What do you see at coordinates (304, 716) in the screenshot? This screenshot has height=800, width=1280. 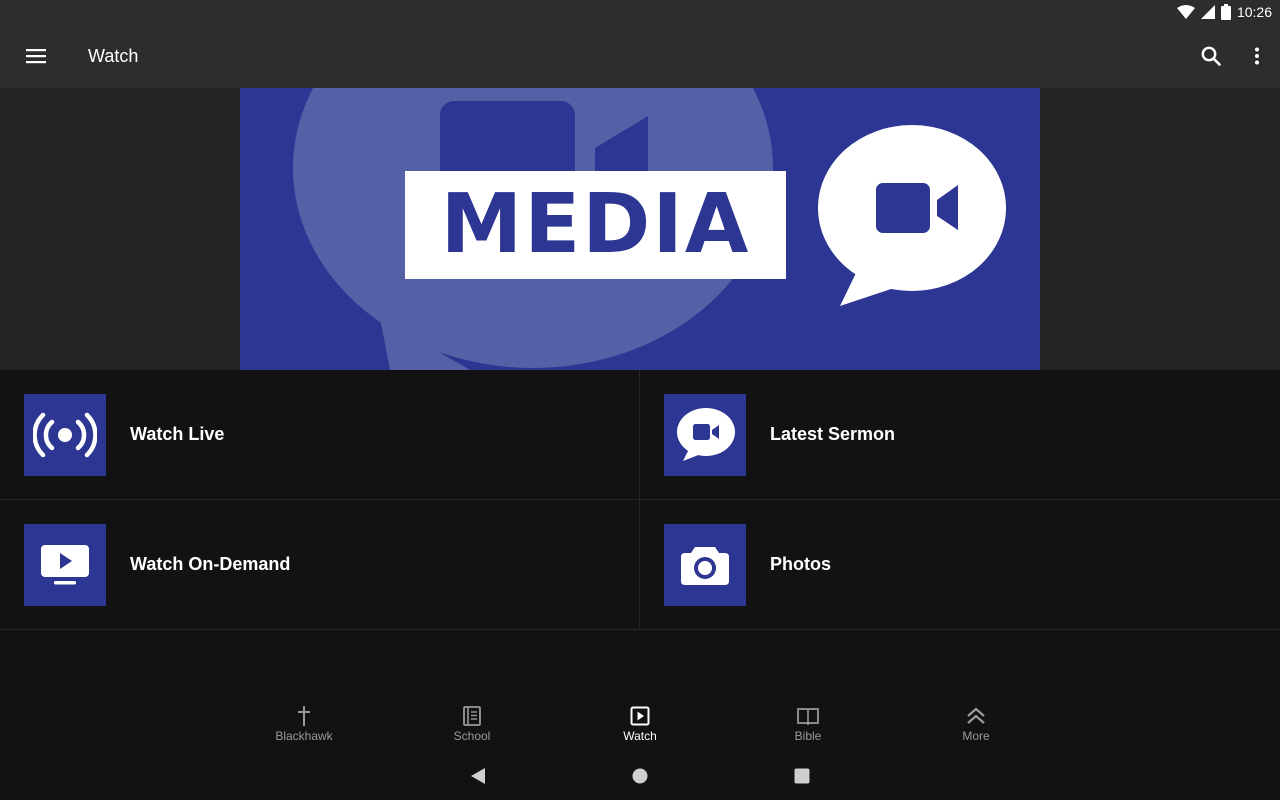 I see `cross-icon` at bounding box center [304, 716].